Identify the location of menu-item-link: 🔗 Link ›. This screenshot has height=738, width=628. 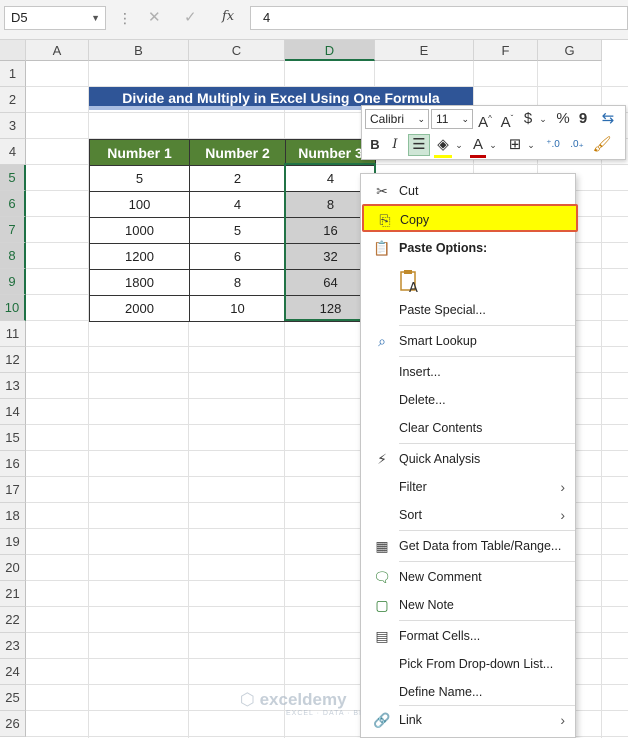
(468, 720).